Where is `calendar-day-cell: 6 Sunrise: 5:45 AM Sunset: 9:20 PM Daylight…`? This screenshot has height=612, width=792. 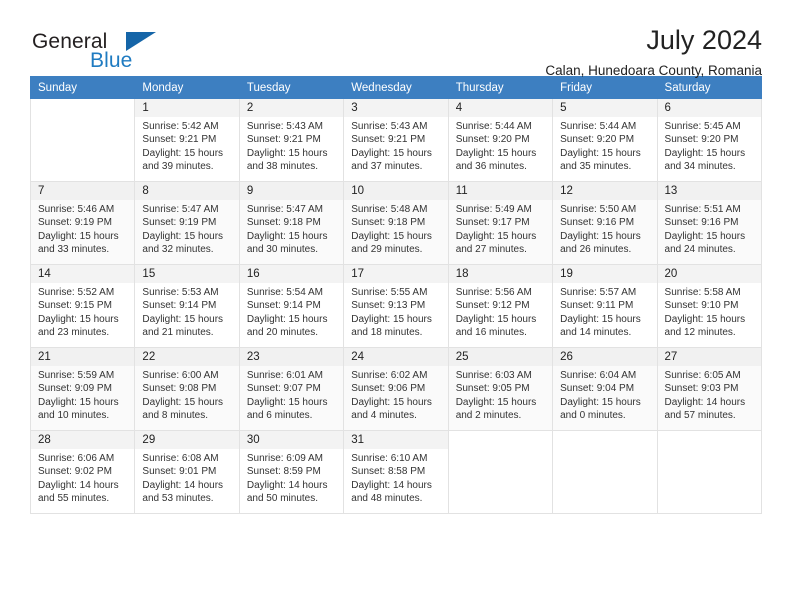
calendar-day-cell: 6 Sunrise: 5:45 AM Sunset: 9:20 PM Daylight… is located at coordinates (709, 140).